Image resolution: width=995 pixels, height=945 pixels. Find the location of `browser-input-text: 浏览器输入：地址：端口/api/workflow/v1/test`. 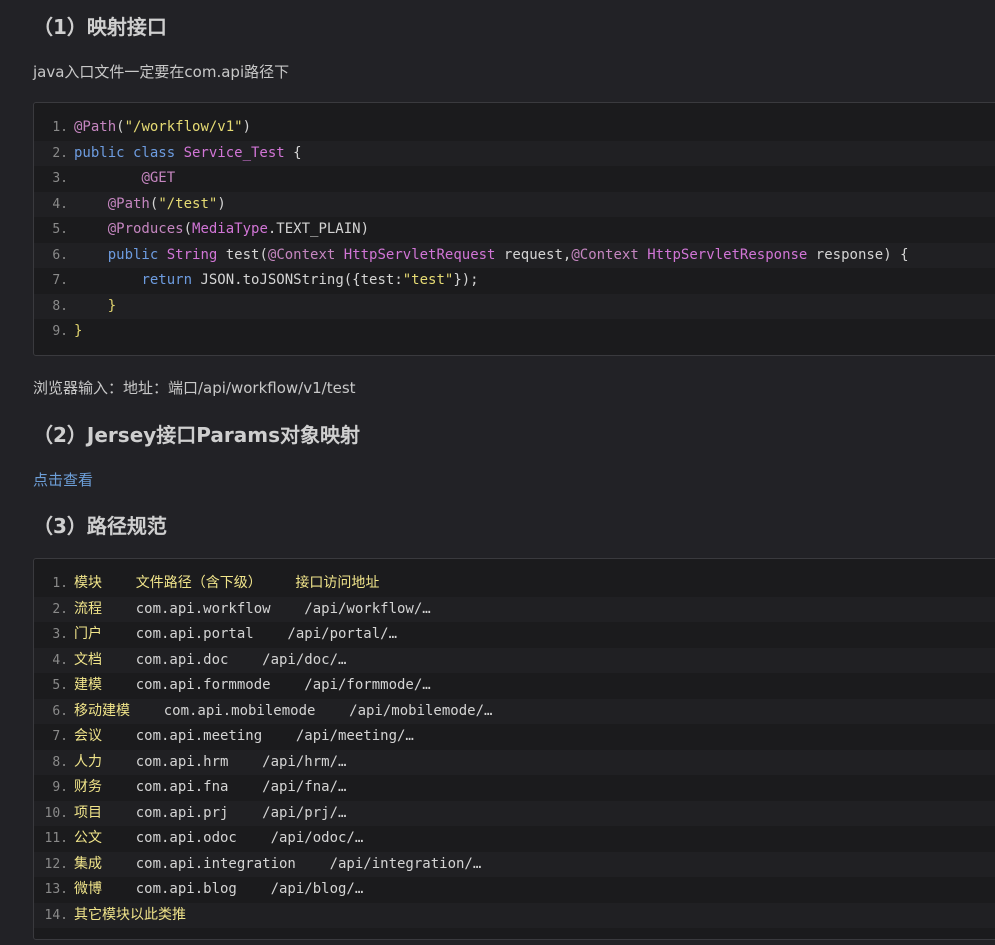

browser-input-text: 浏览器输入：地址：端口/api/workflow/v1/test is located at coordinates (194, 388).